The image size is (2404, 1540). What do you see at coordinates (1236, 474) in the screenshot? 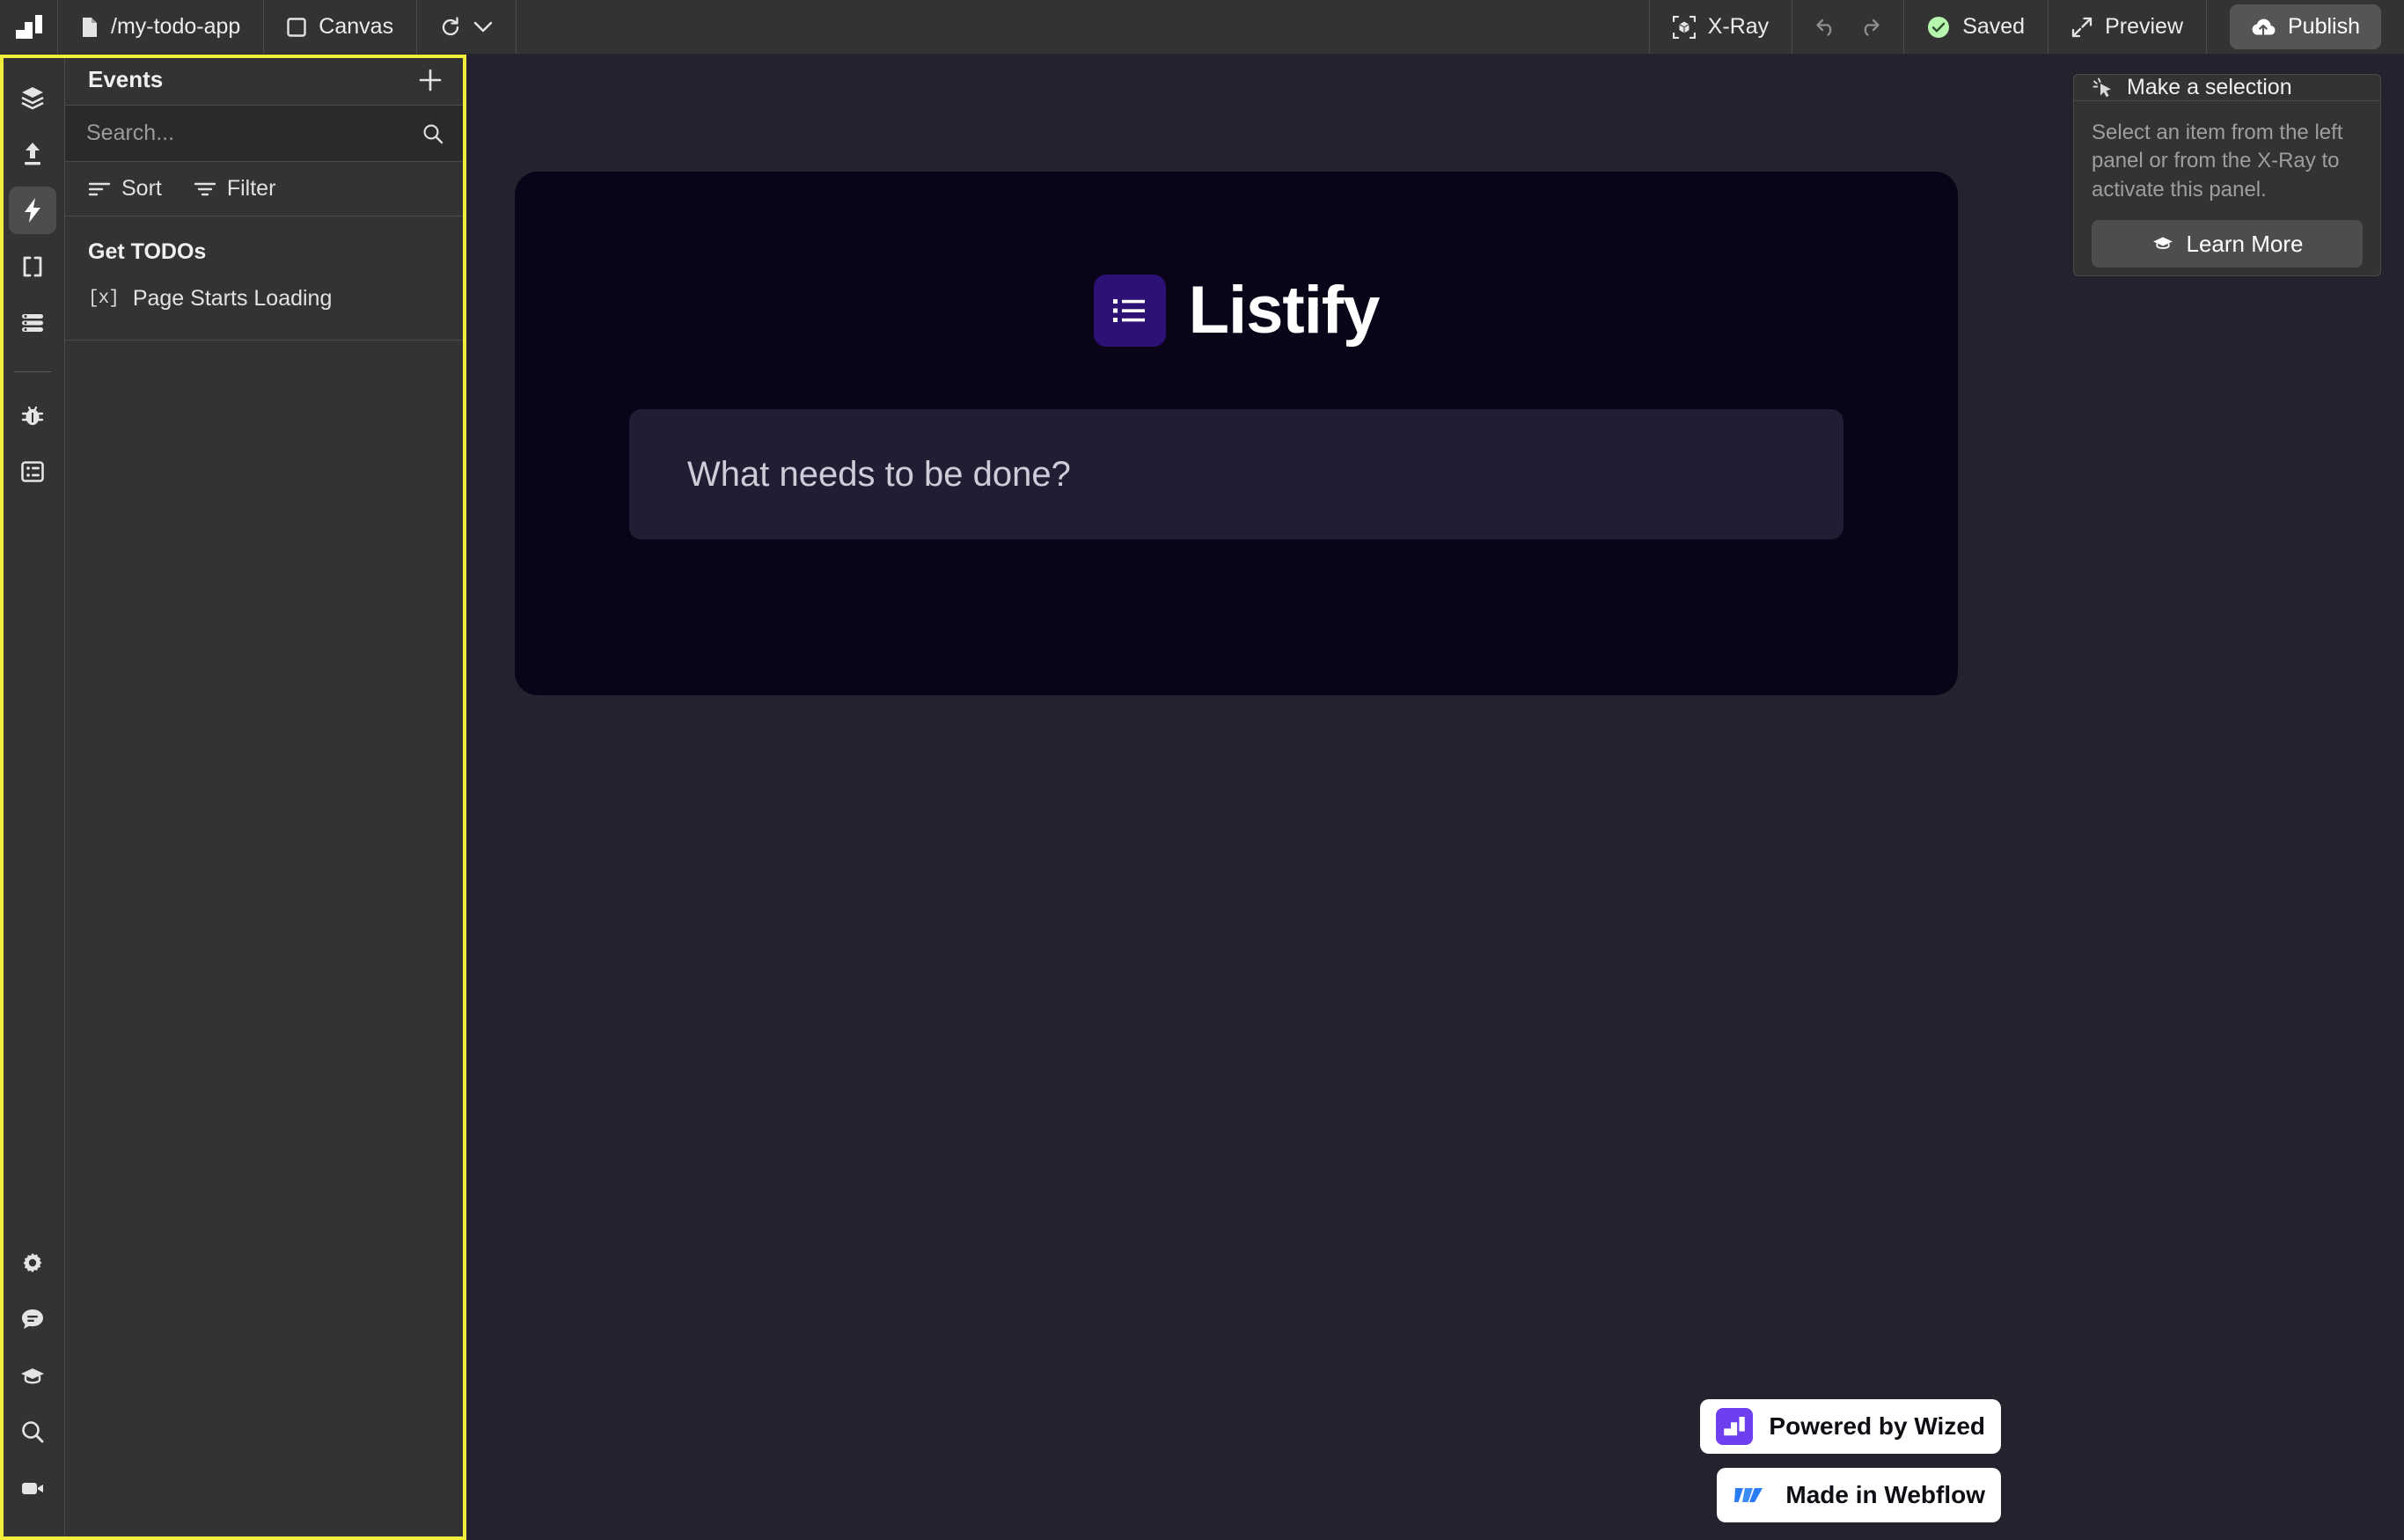
I see `todo-input: What needs to be done?` at bounding box center [1236, 474].